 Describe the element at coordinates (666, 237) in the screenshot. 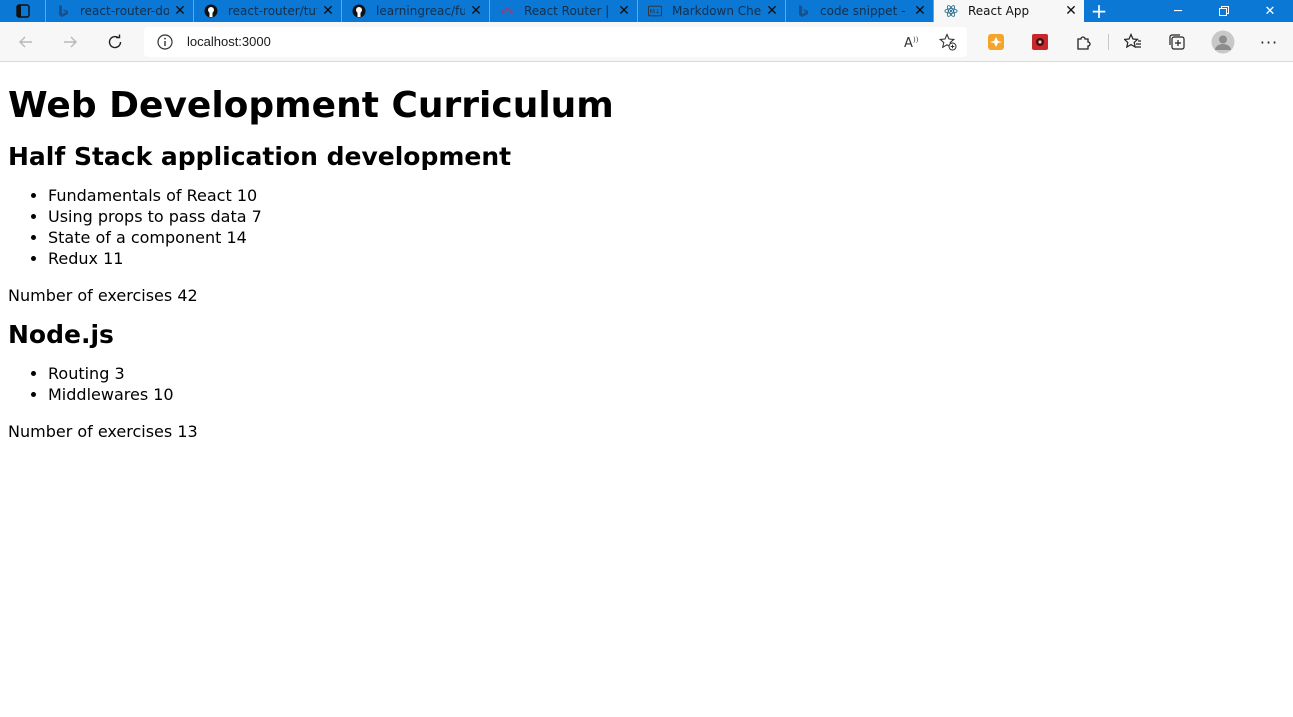

I see `course-part: State of a component 14` at that location.